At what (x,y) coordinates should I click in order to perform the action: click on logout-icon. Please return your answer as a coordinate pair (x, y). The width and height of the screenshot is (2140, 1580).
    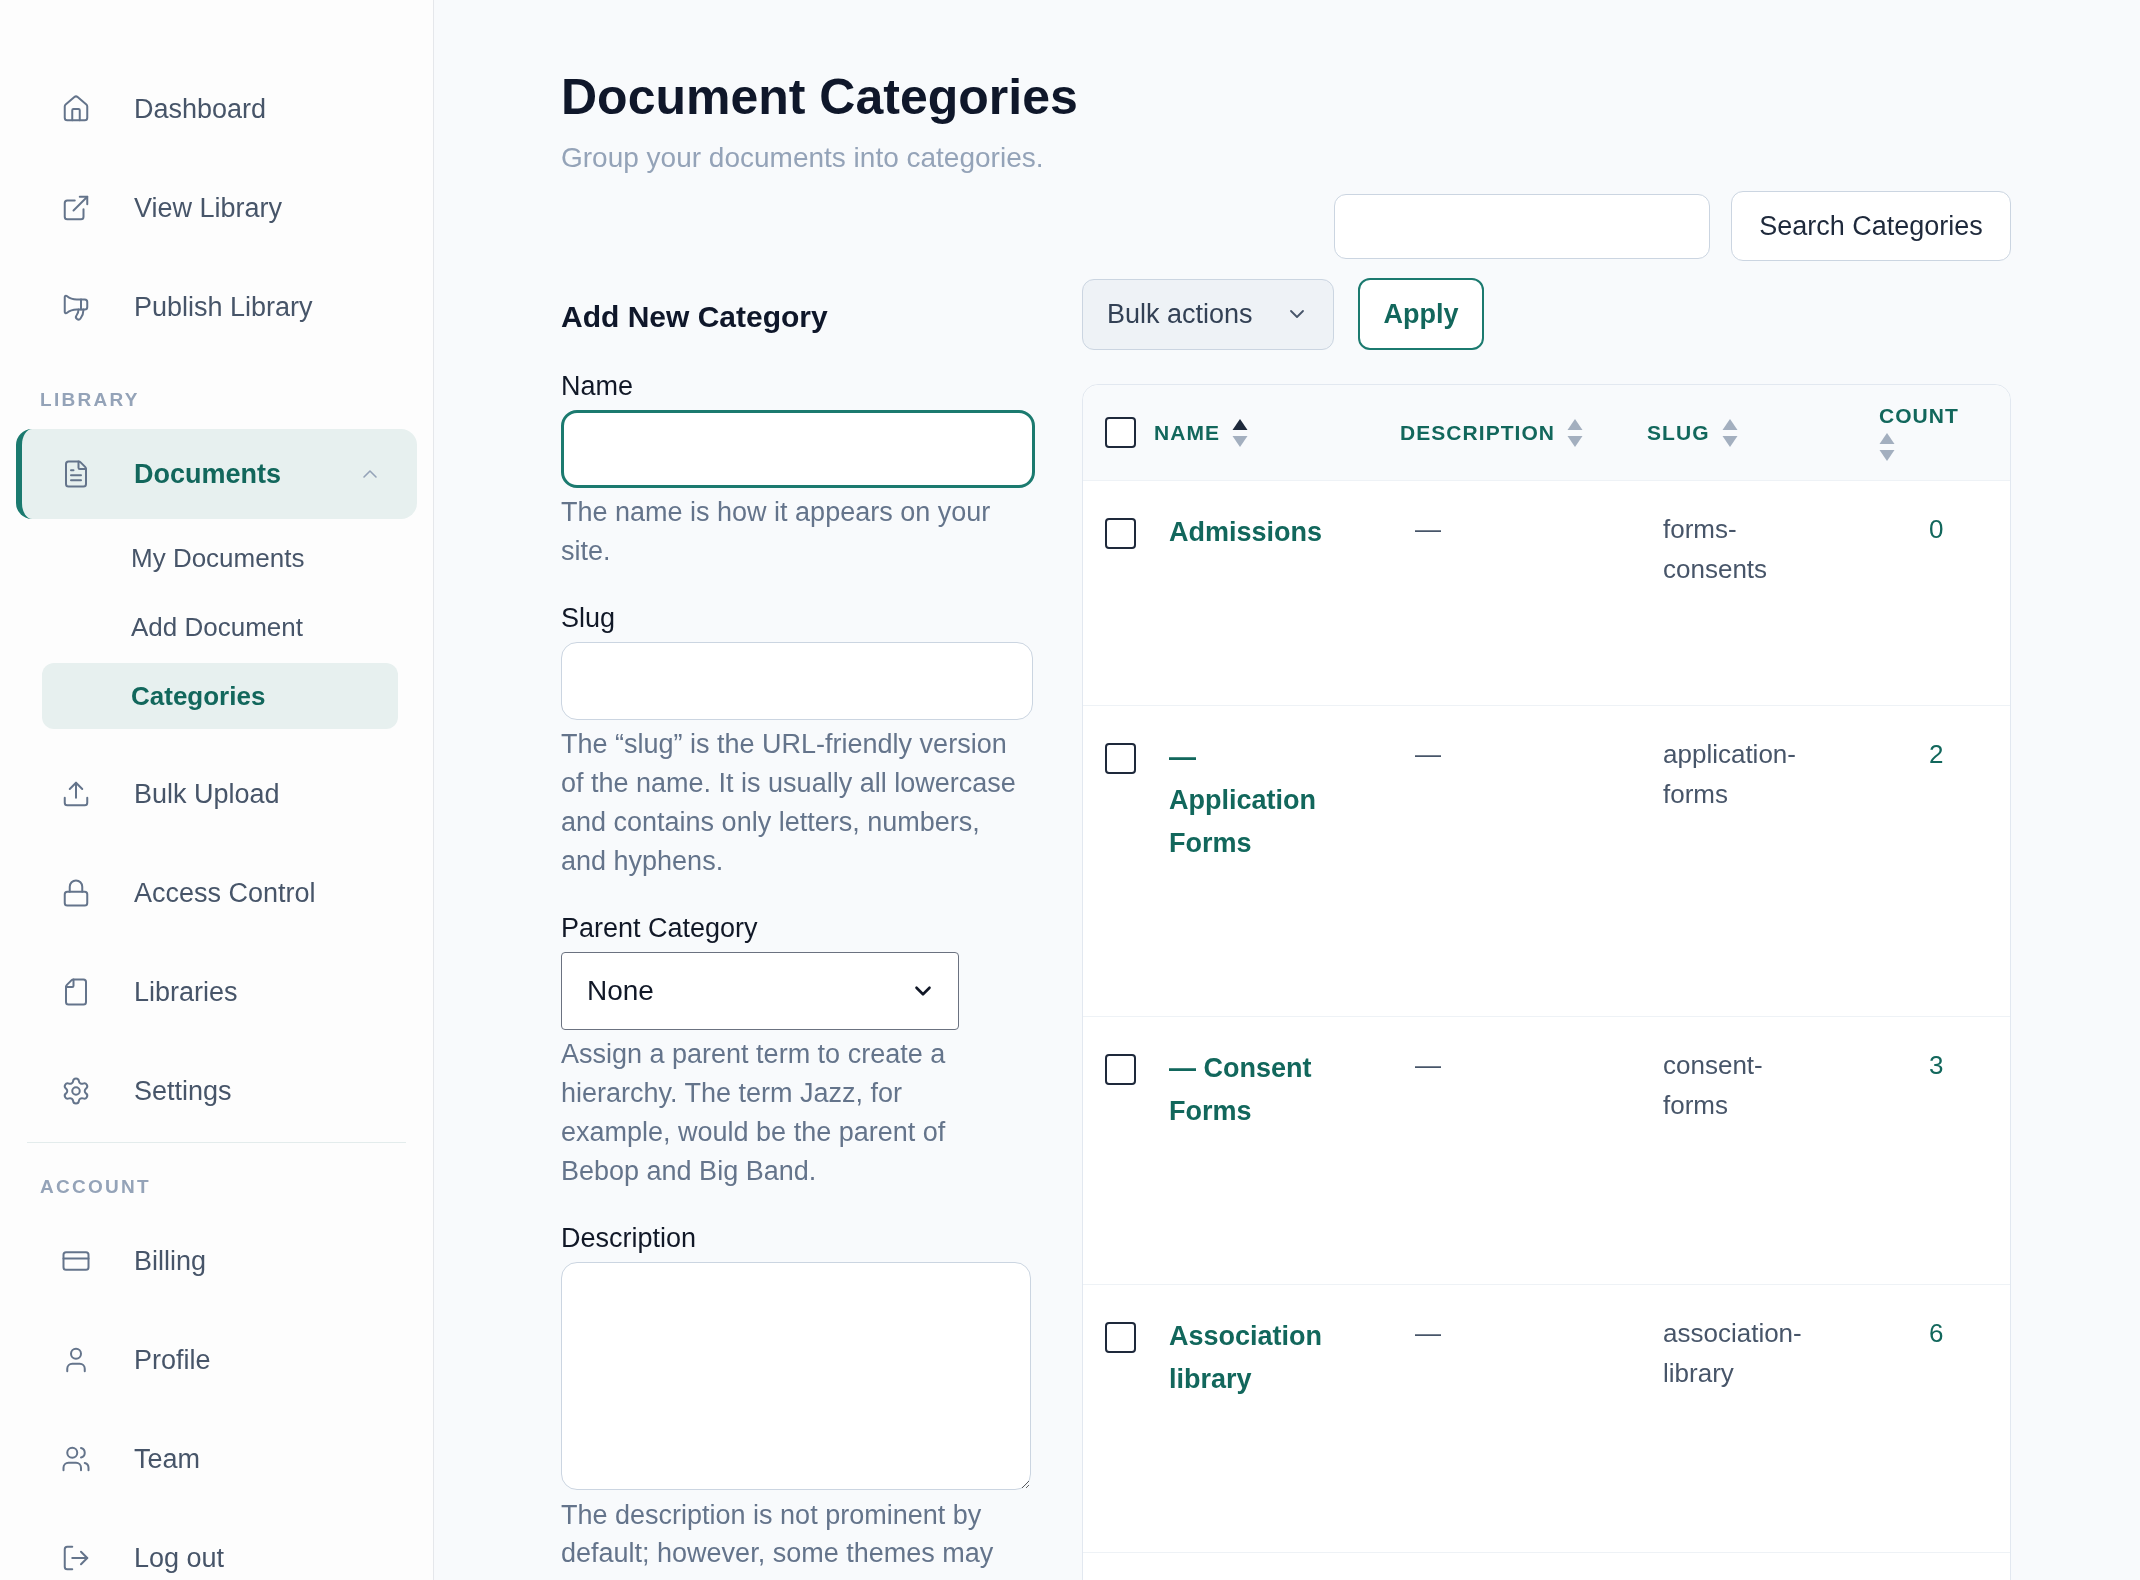
    Looking at the image, I should click on (76, 1558).